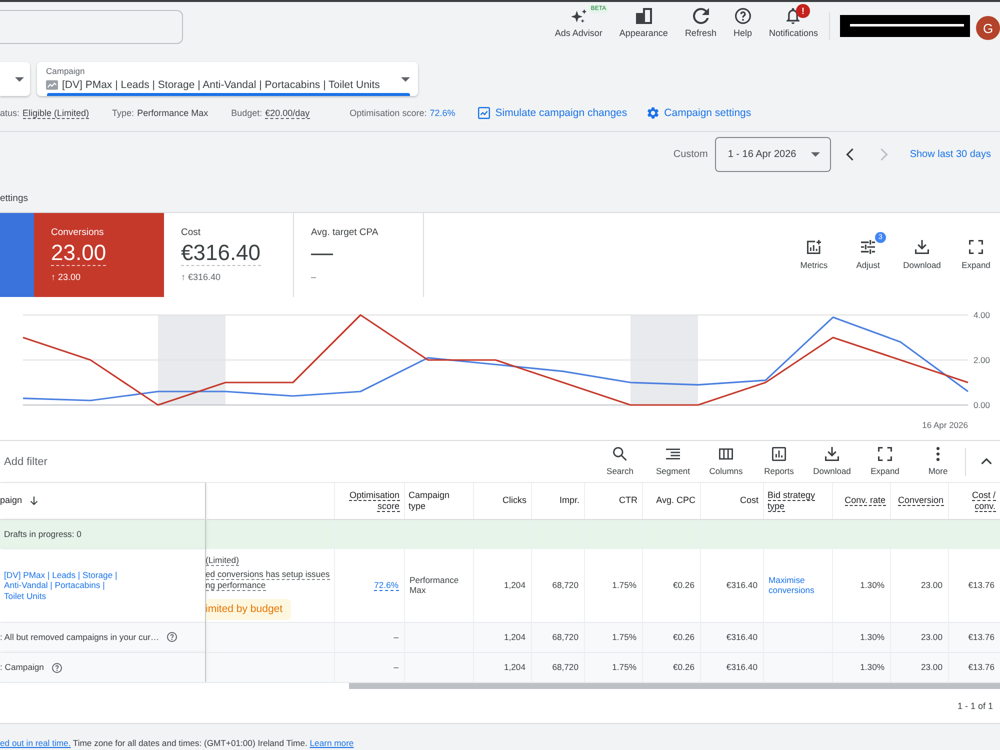 Image resolution: width=1000 pixels, height=750 pixels. I want to click on horizontal-scrollbar, so click(674, 686).